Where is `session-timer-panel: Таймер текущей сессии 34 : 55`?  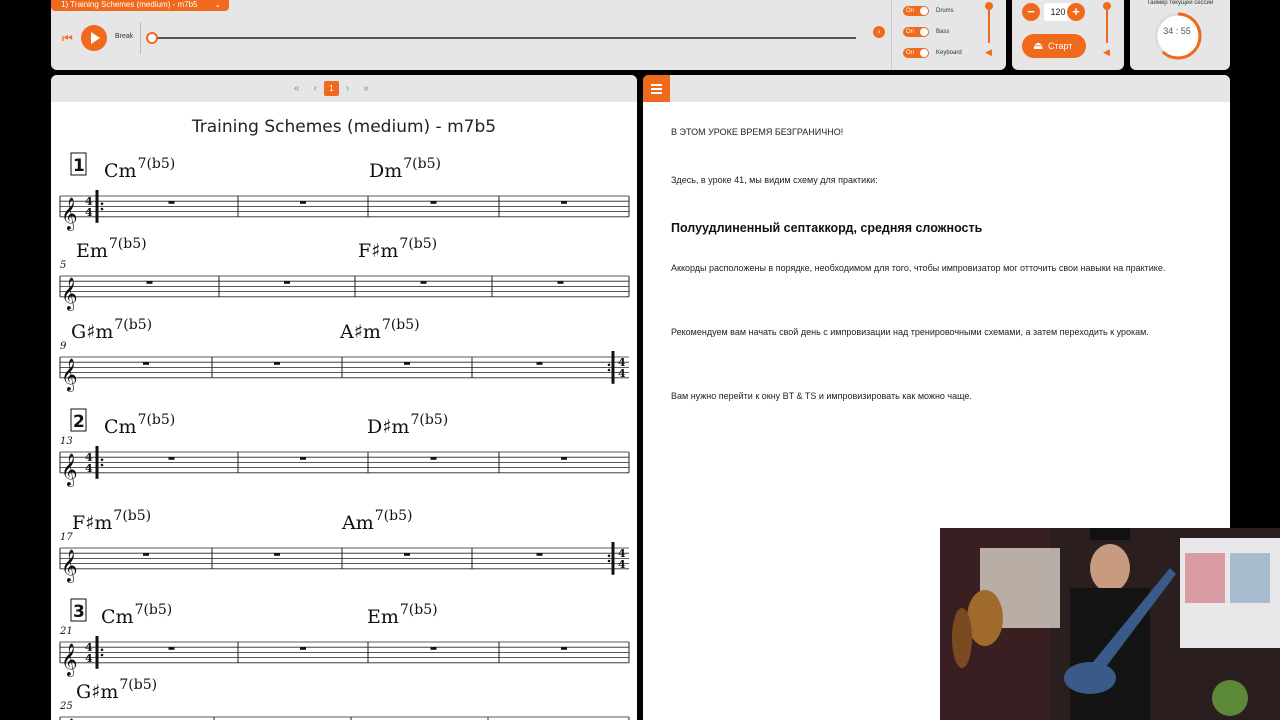
session-timer-panel: Таймер текущей сессии 34 : 55 is located at coordinates (1180, 35).